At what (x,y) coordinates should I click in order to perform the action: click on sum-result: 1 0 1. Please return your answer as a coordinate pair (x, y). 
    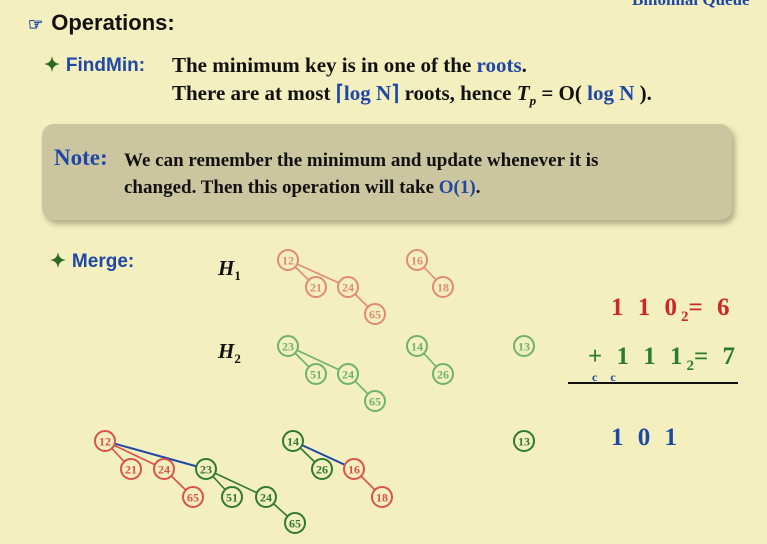
    Looking at the image, I should click on (646, 437).